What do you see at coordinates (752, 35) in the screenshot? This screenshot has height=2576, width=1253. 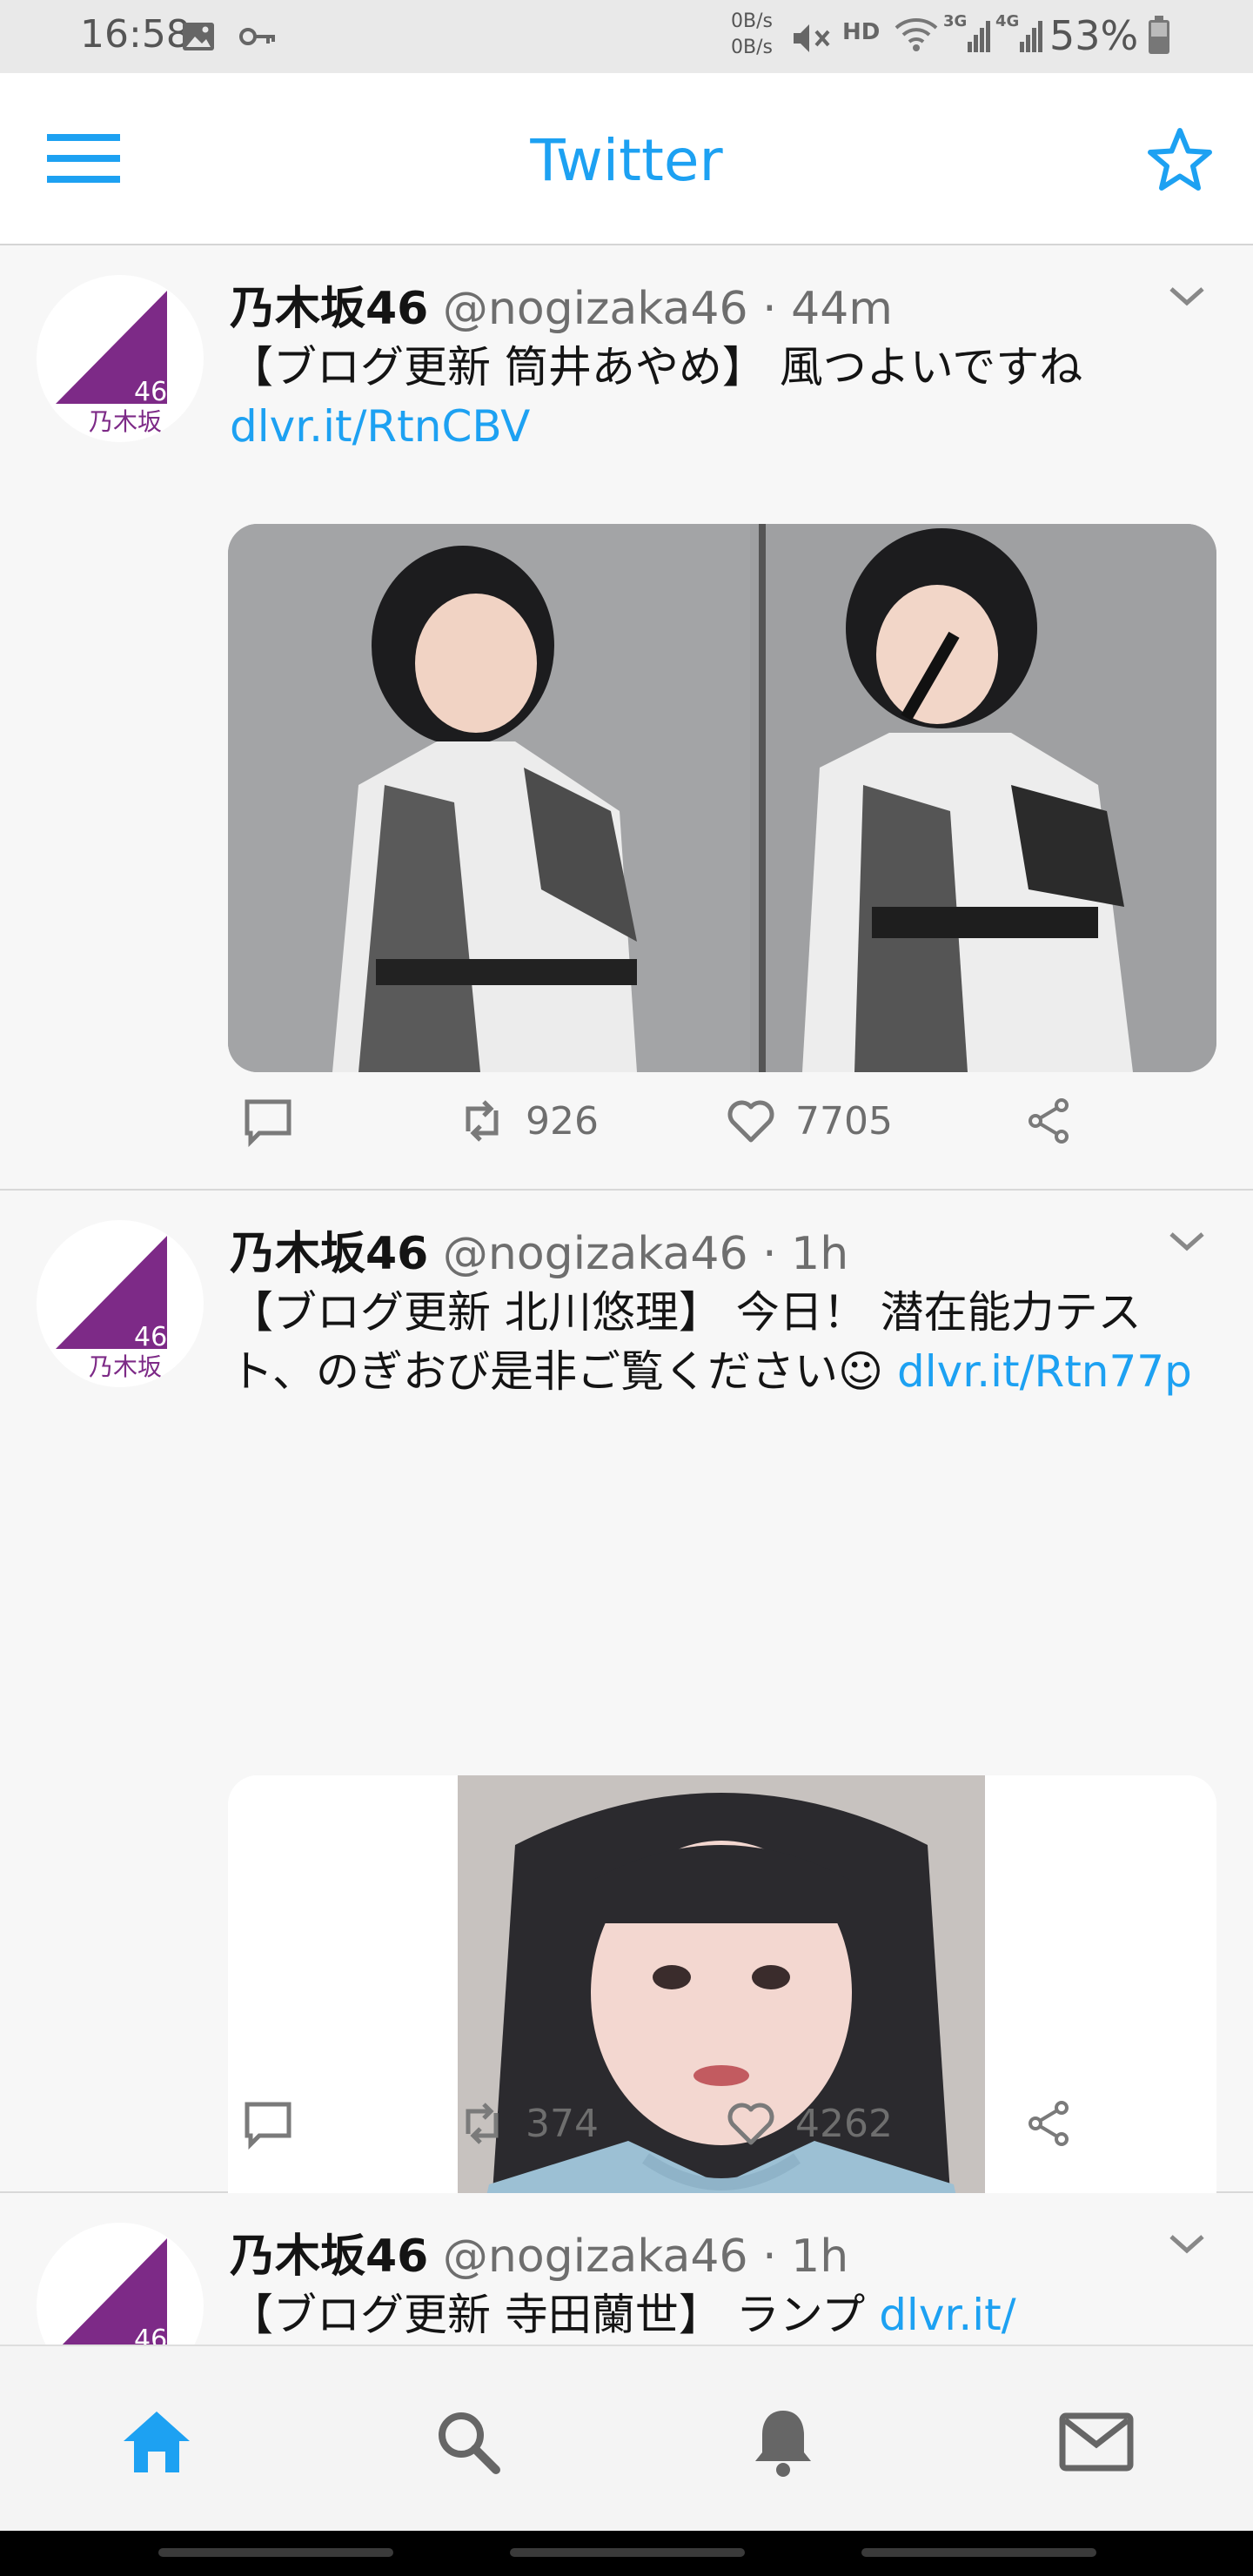 I see `network-rate: 0B/s 0B/s` at bounding box center [752, 35].